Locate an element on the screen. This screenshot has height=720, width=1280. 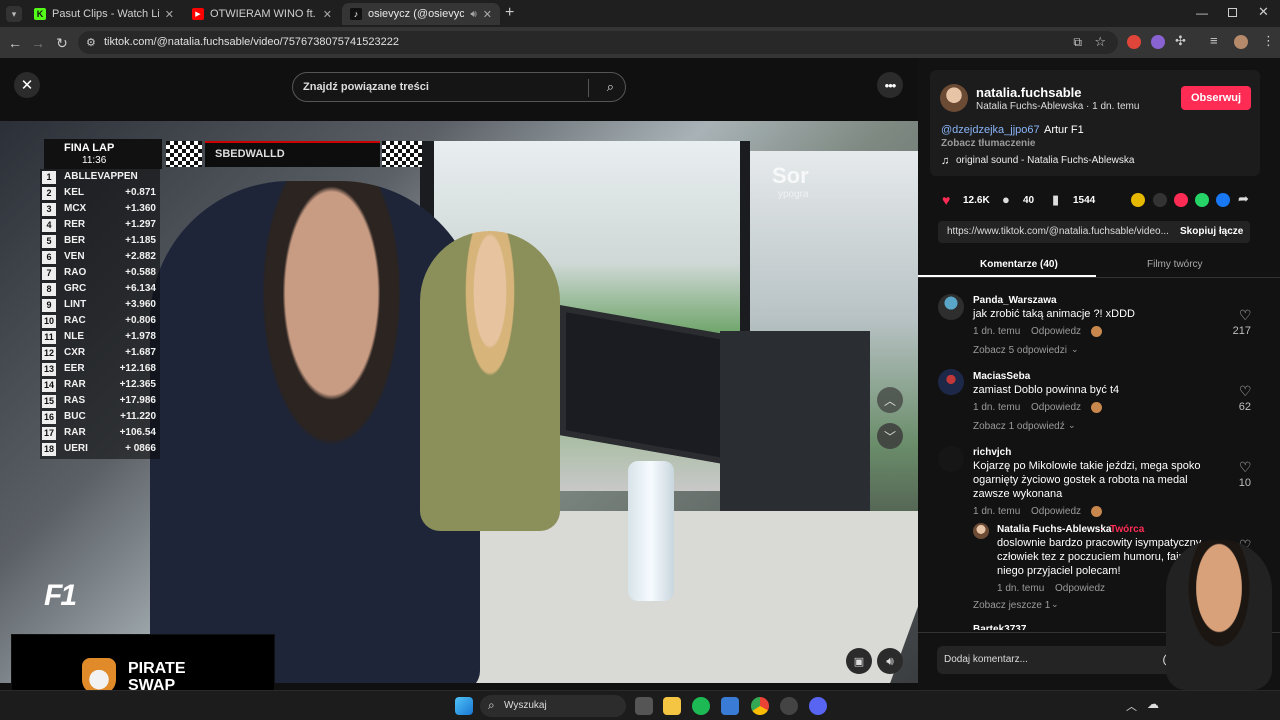
restore-button is located at coordinates (1232, 12).